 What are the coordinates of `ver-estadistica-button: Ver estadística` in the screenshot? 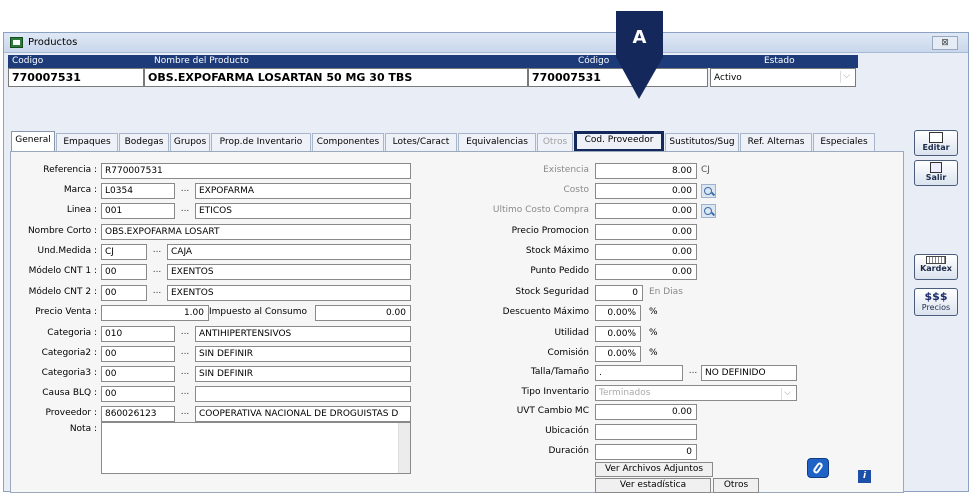 It's located at (653, 485).